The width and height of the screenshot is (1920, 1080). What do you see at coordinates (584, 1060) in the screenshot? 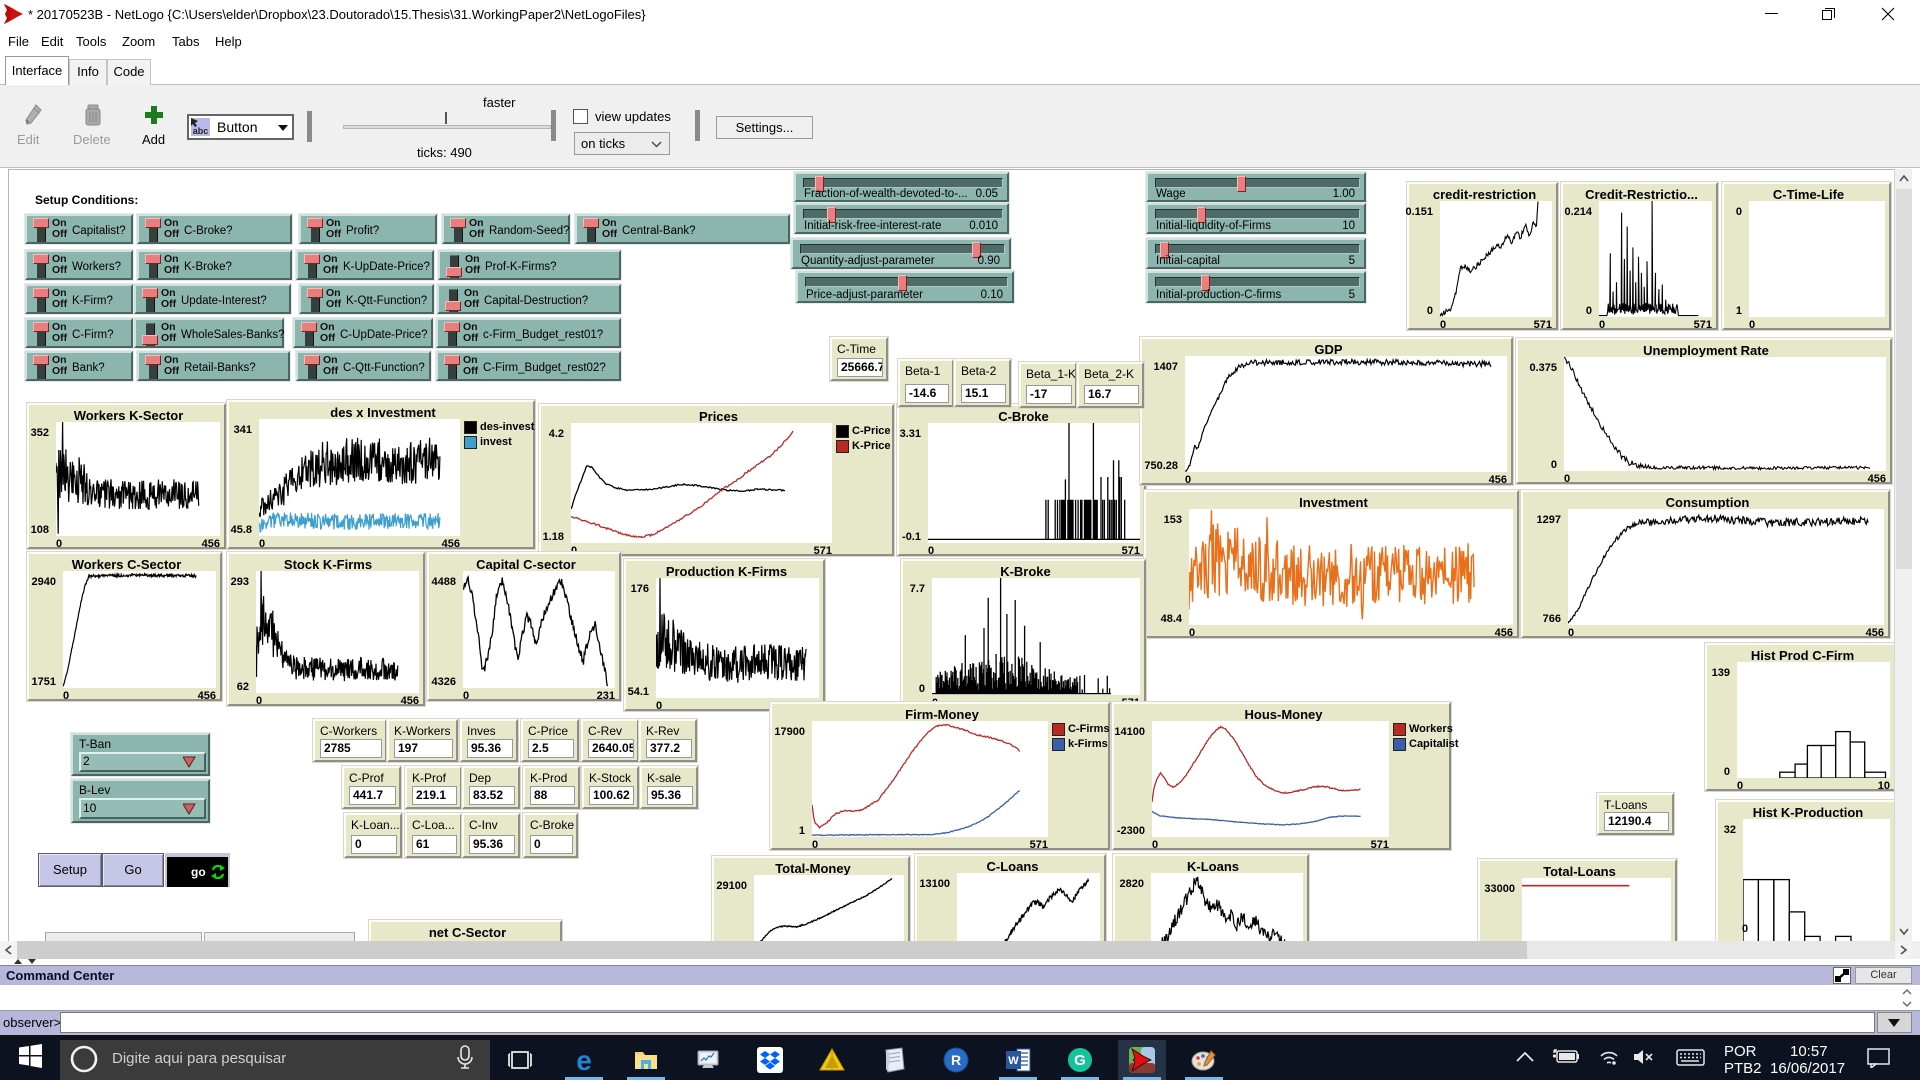
I see `svg-text: e` at bounding box center [584, 1060].